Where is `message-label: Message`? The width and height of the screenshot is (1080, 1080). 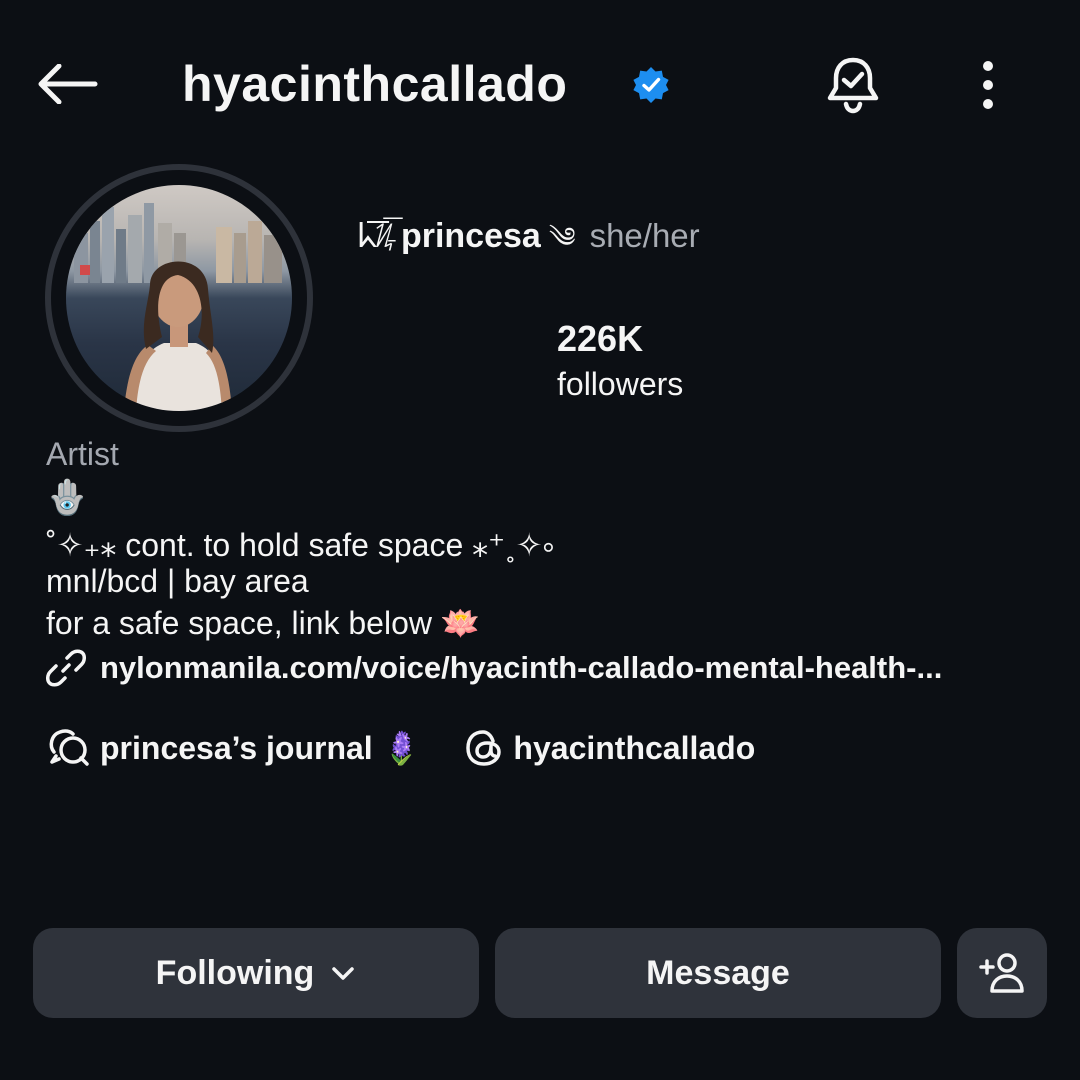 message-label: Message is located at coordinates (718, 972).